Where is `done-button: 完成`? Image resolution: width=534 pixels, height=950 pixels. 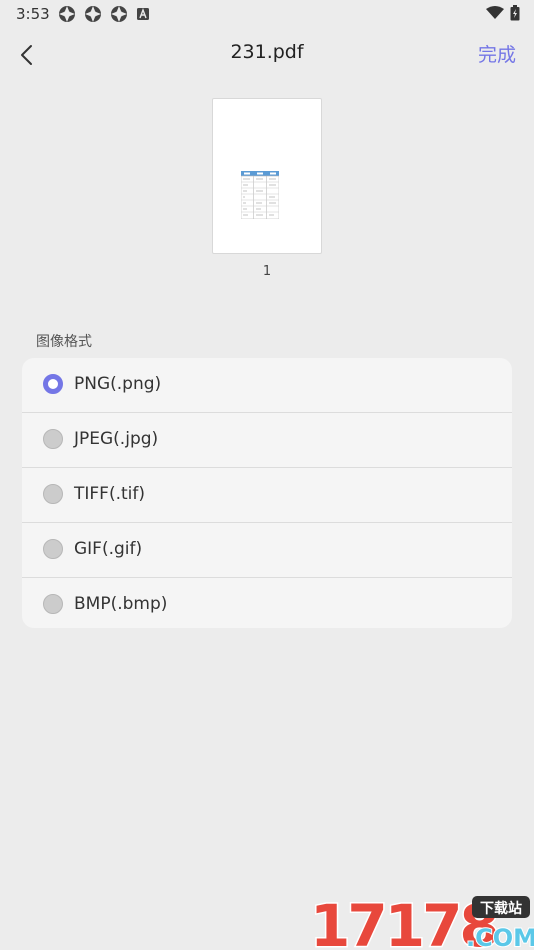 done-button: 完成 is located at coordinates (497, 53).